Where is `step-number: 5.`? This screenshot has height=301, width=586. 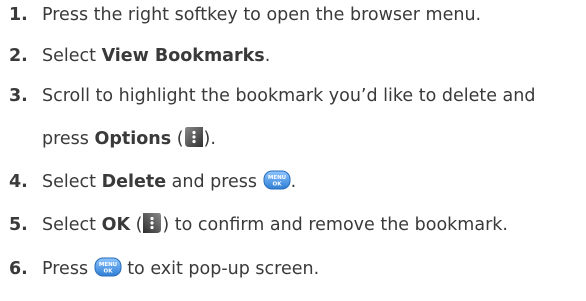
step-number: 5. is located at coordinates (18, 225).